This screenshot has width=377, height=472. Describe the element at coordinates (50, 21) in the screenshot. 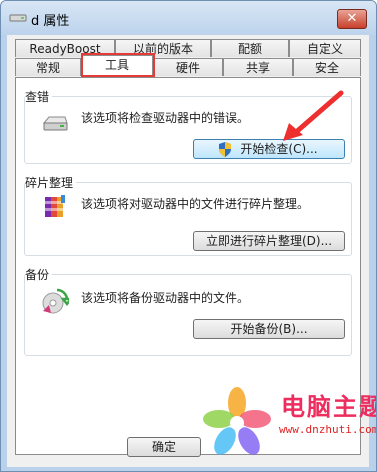

I see `window-title: d 属性` at that location.